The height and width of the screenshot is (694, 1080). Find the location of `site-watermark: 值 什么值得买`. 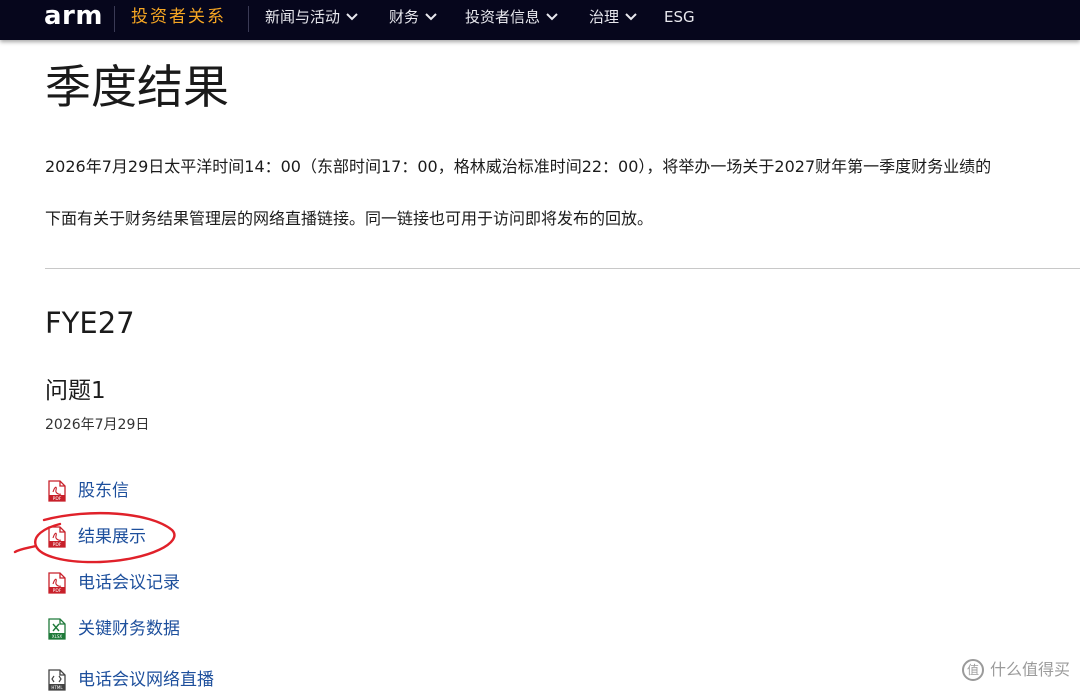

site-watermark: 值 什么值得买 is located at coordinates (1015, 670).